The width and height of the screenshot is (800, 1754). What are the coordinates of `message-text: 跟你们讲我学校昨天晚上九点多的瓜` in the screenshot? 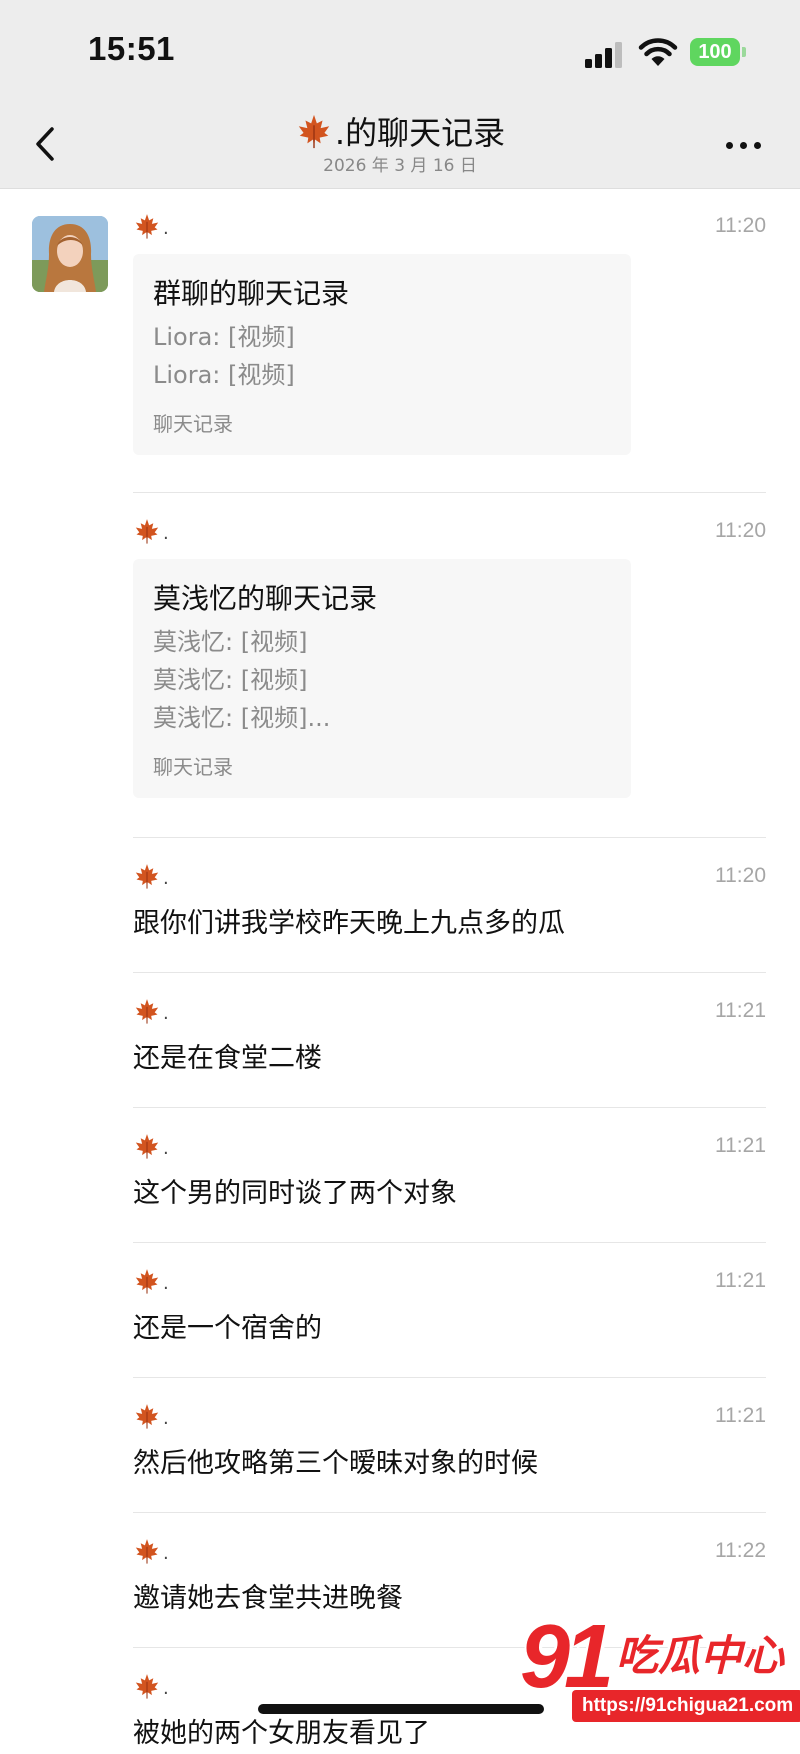 It's located at (349, 923).